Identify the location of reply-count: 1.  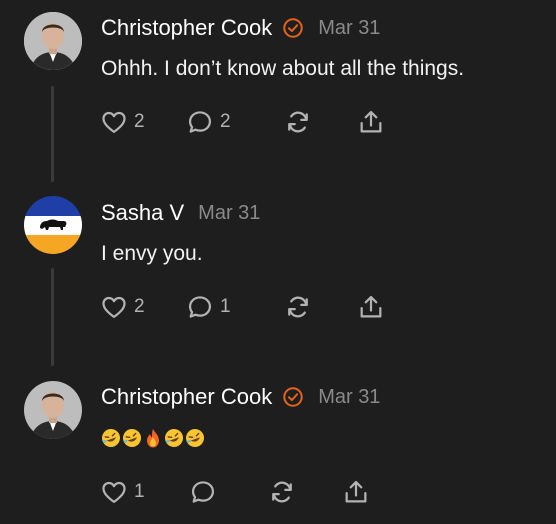
(225, 306).